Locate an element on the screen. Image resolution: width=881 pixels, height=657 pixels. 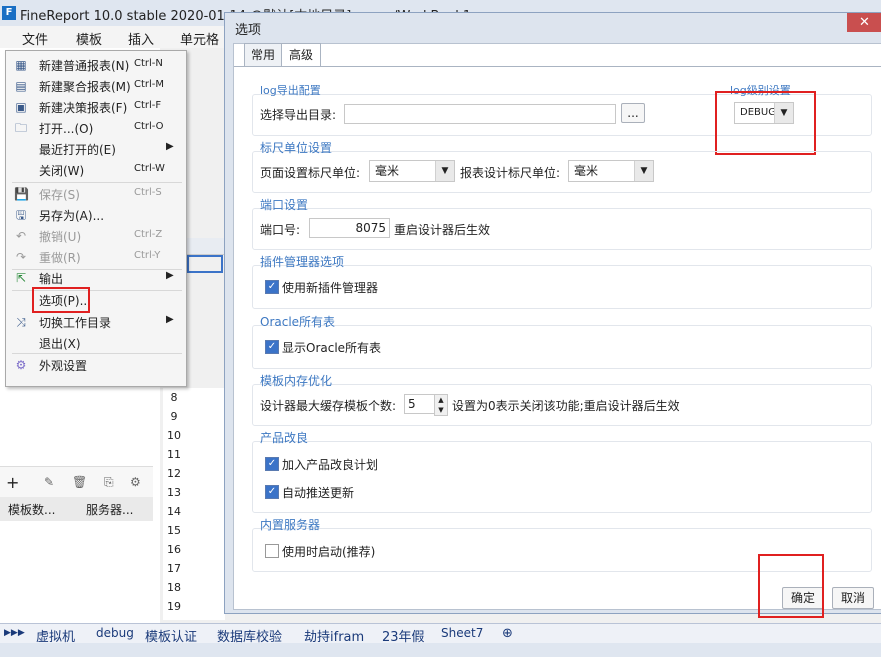
menu-file: 文件 is located at coordinates (35, 38).